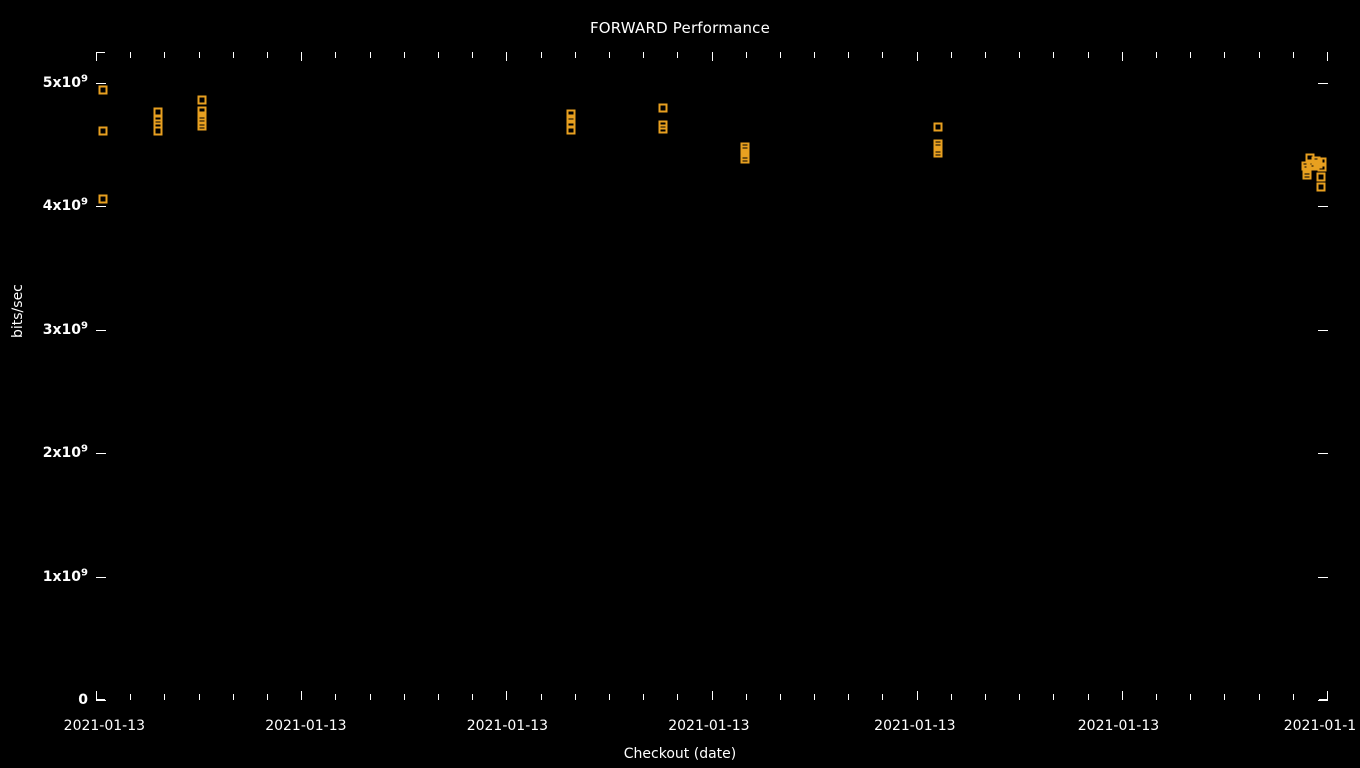 Image resolution: width=1360 pixels, height=768 pixels. What do you see at coordinates (65, 329) in the screenshot?
I see `y-axis-tick-label: 3x109` at bounding box center [65, 329].